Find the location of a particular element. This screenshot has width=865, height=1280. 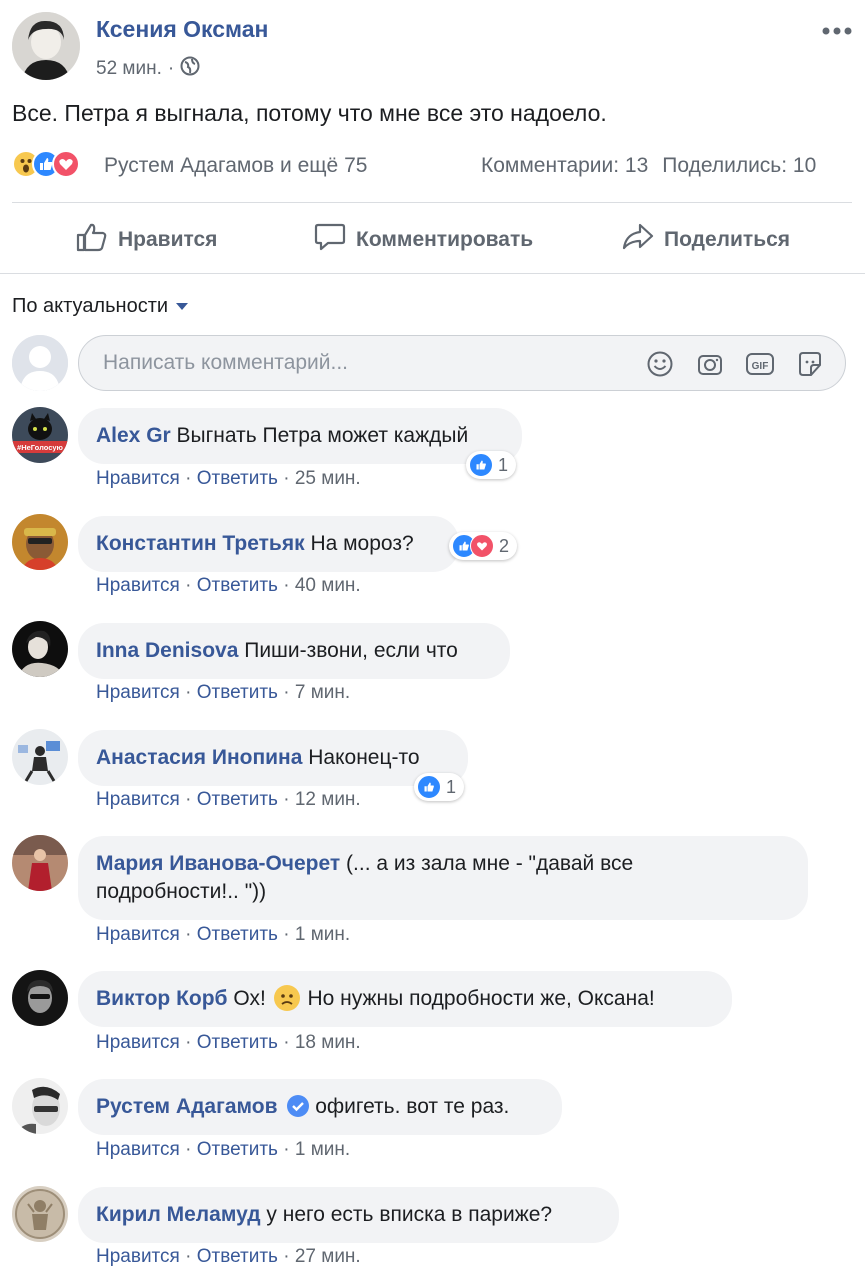

caret-down-icon is located at coordinates (182, 306).